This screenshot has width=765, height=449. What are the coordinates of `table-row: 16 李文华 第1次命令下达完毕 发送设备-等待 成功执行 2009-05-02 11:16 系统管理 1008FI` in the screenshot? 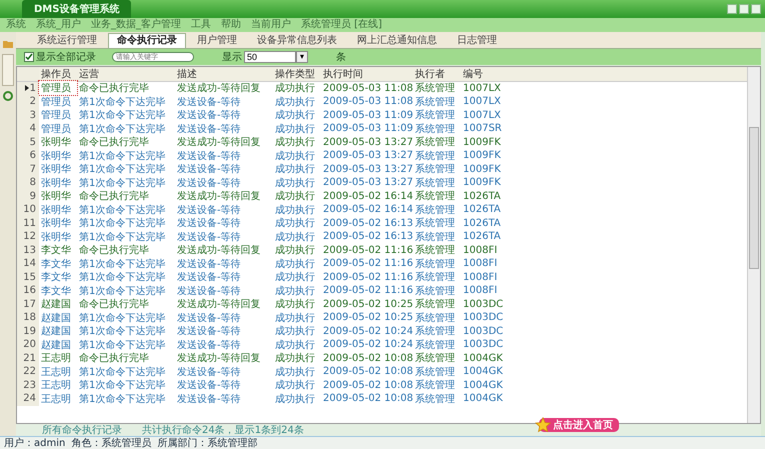 It's located at (382, 291).